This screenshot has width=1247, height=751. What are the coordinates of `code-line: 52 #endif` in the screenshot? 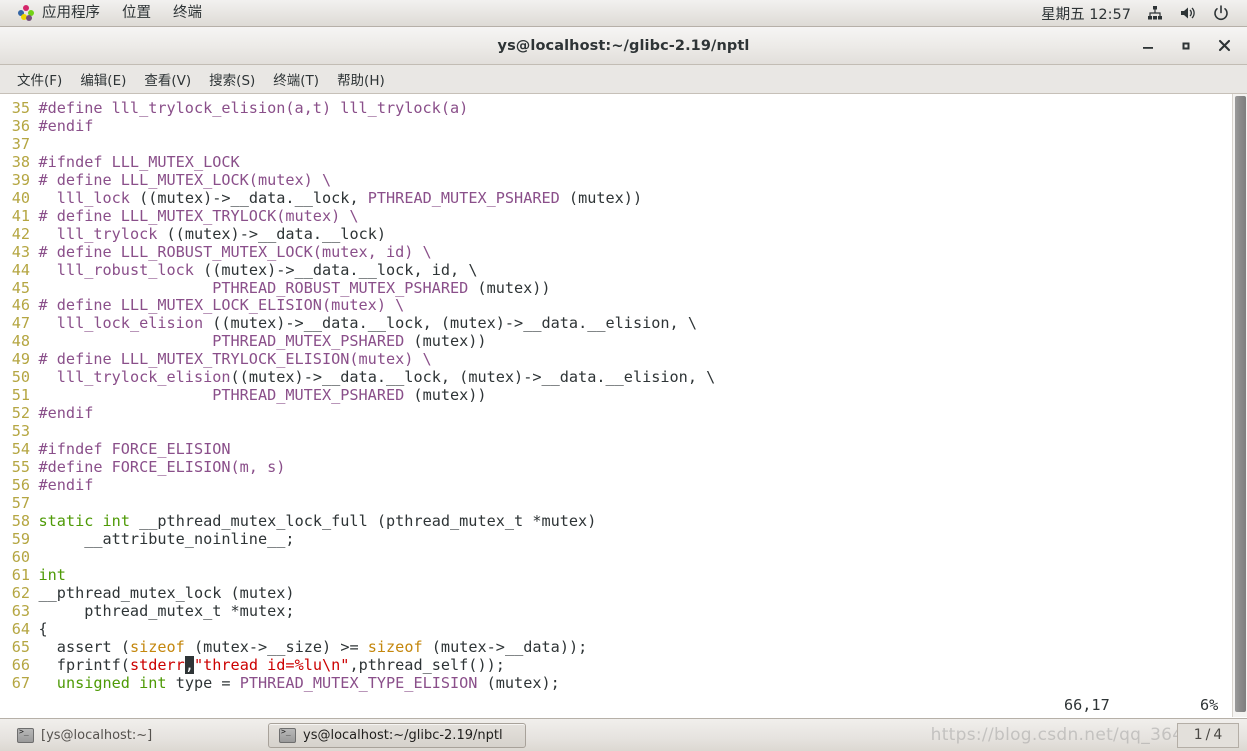 It's located at (616, 413).